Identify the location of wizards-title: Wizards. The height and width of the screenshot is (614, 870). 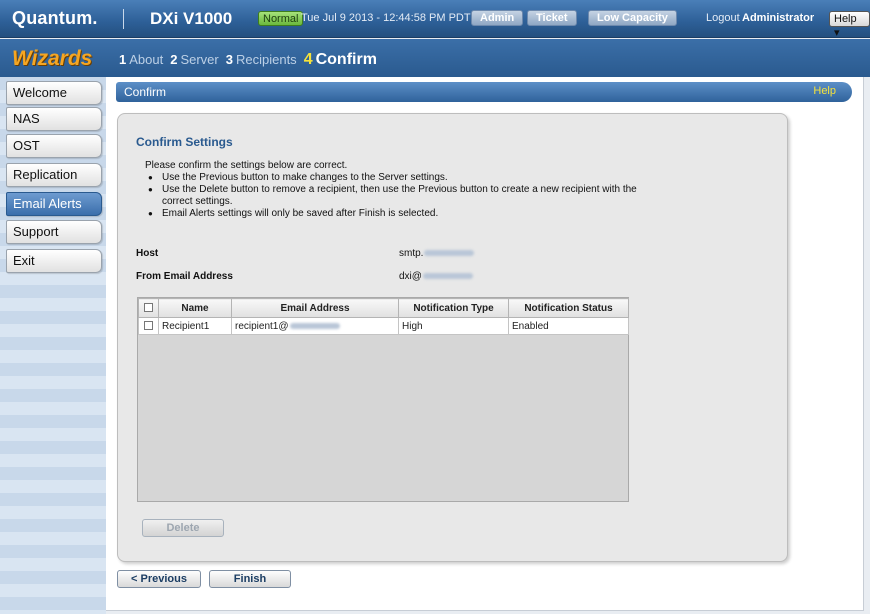
(52, 58).